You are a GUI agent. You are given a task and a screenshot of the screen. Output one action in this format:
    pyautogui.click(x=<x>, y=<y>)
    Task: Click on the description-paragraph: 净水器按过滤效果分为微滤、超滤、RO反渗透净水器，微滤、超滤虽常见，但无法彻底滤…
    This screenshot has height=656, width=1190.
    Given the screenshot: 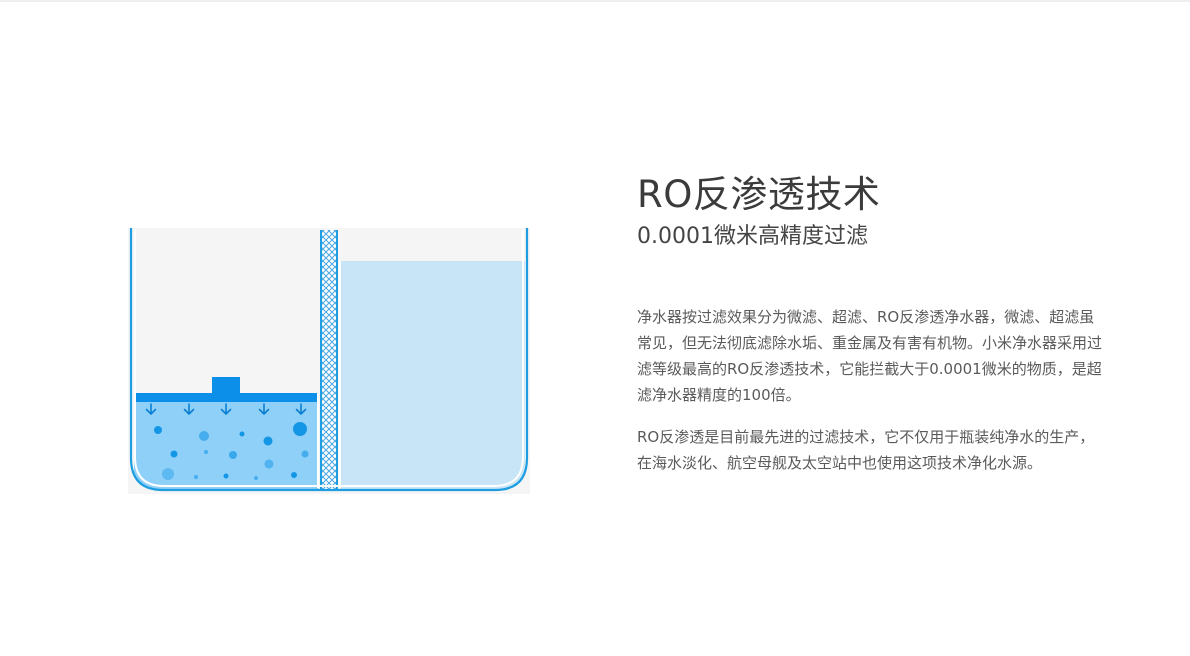 What is the action you would take?
    pyautogui.click(x=870, y=356)
    